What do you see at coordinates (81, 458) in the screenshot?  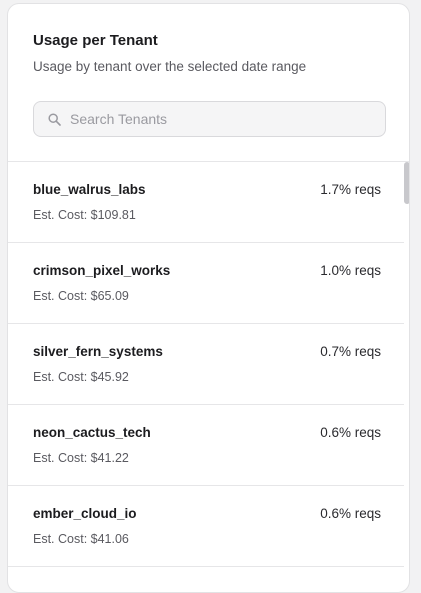 I see `tenant-est-cost: Est. Cost: $41.22` at bounding box center [81, 458].